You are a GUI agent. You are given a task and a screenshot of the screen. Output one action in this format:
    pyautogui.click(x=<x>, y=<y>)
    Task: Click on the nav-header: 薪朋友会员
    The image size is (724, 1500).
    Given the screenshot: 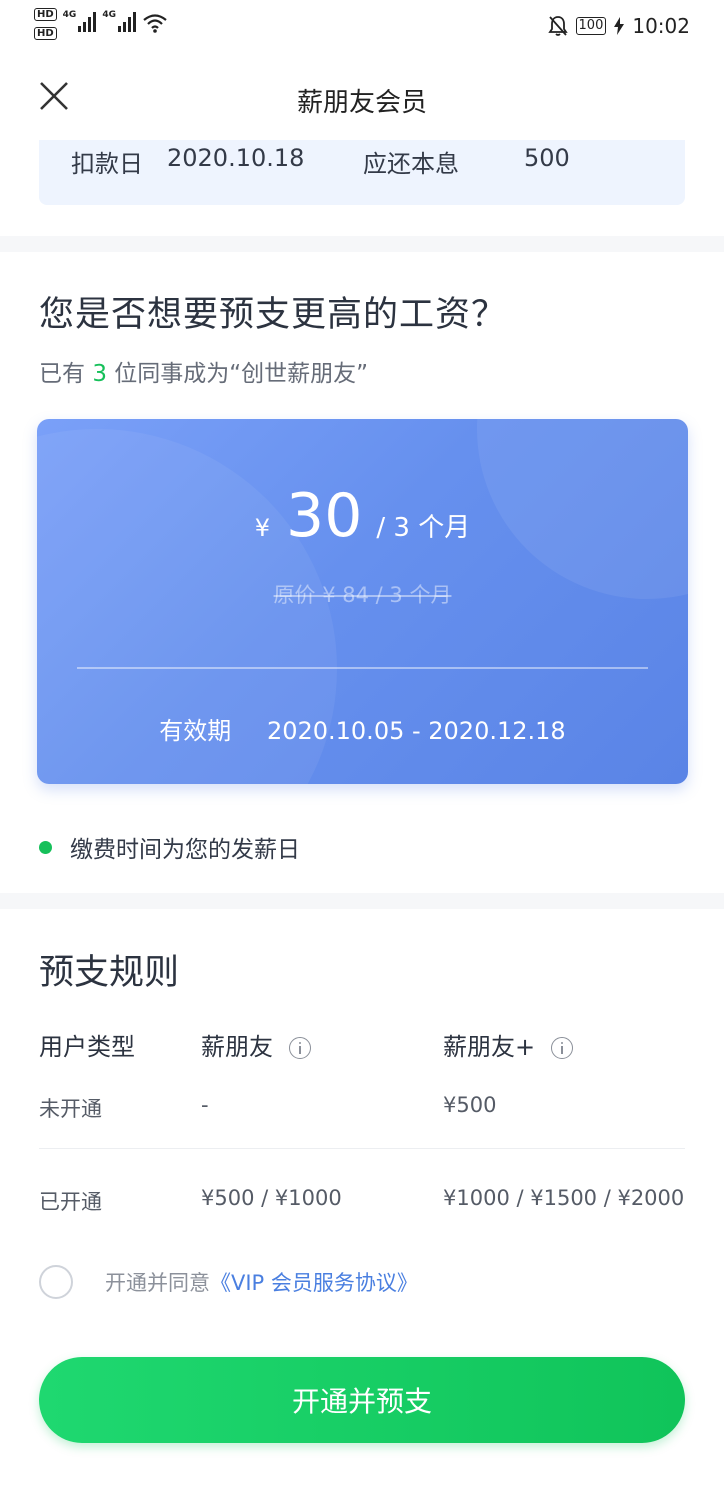 What is the action you would take?
    pyautogui.click(x=362, y=98)
    